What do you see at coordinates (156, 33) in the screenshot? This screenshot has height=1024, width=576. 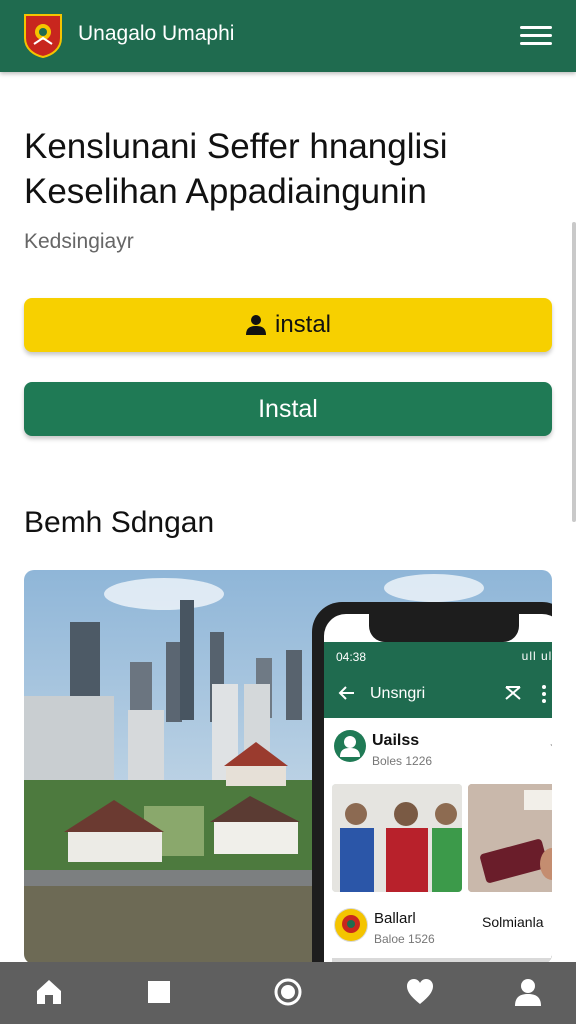 I see `app-title: Unagalo Umaphi` at bounding box center [156, 33].